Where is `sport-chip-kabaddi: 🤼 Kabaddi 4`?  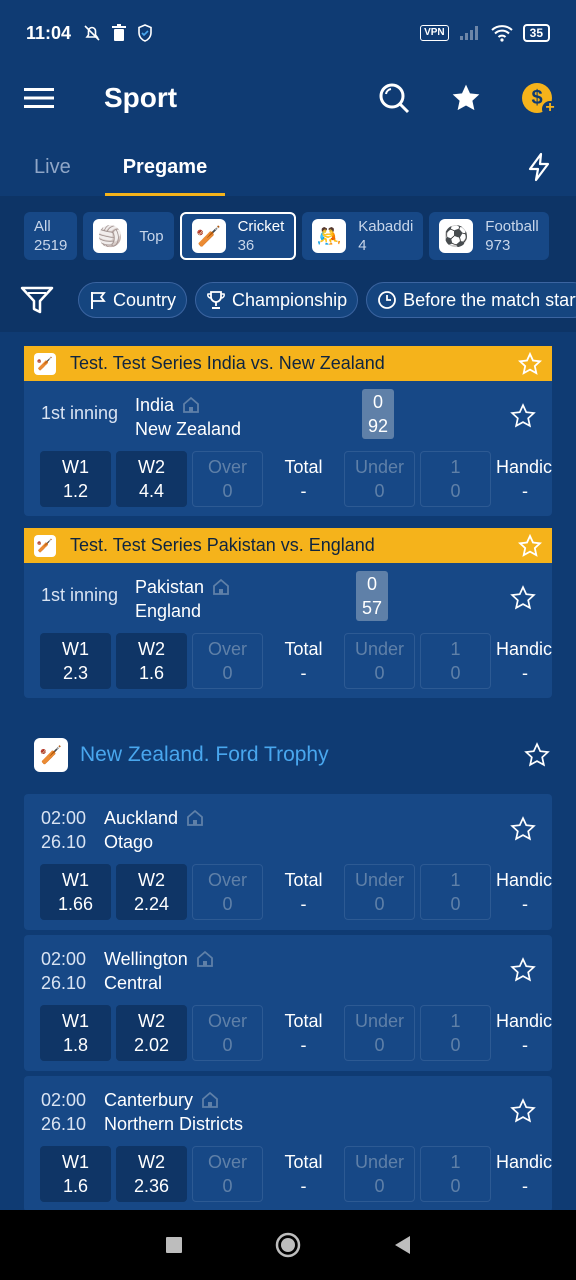
sport-chip-kabaddi: 🤼 Kabaddi 4 is located at coordinates (363, 236).